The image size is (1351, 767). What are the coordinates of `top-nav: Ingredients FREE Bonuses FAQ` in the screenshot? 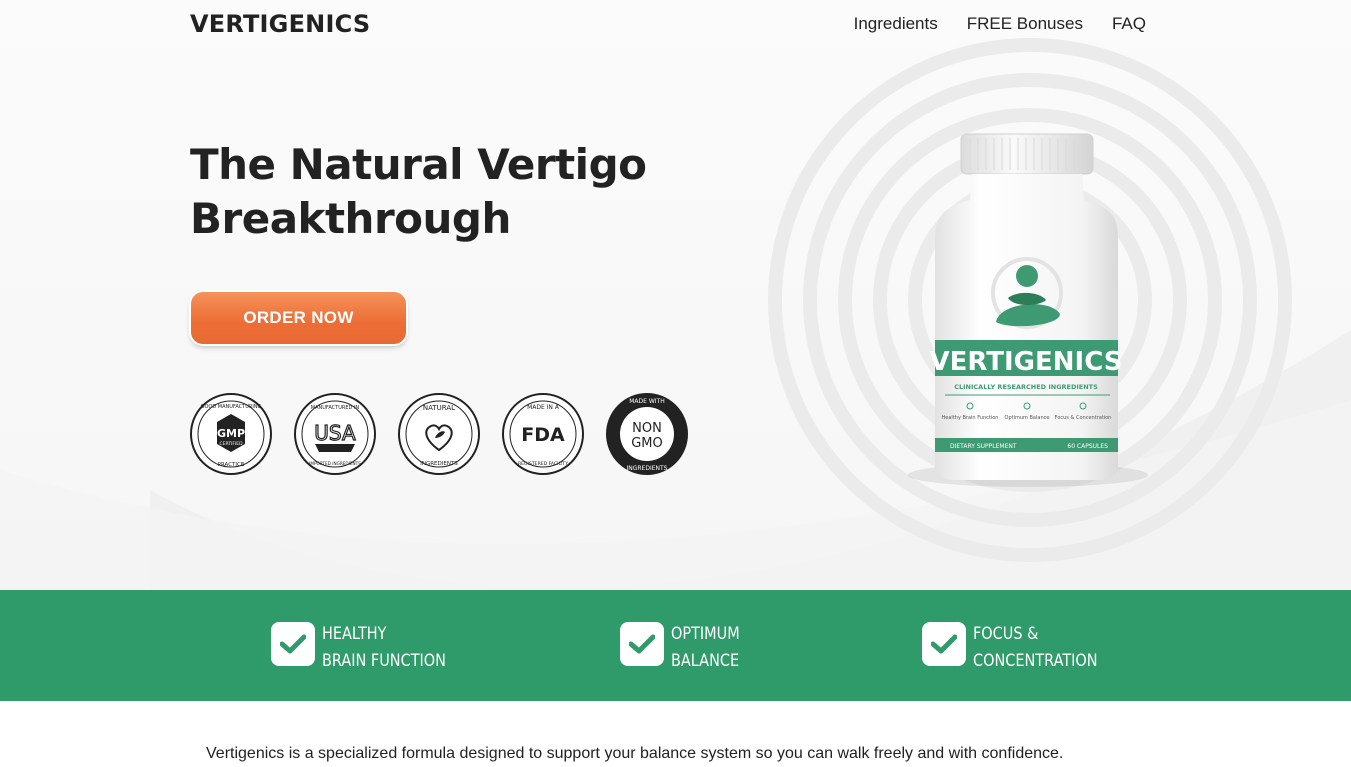 It's located at (1000, 24).